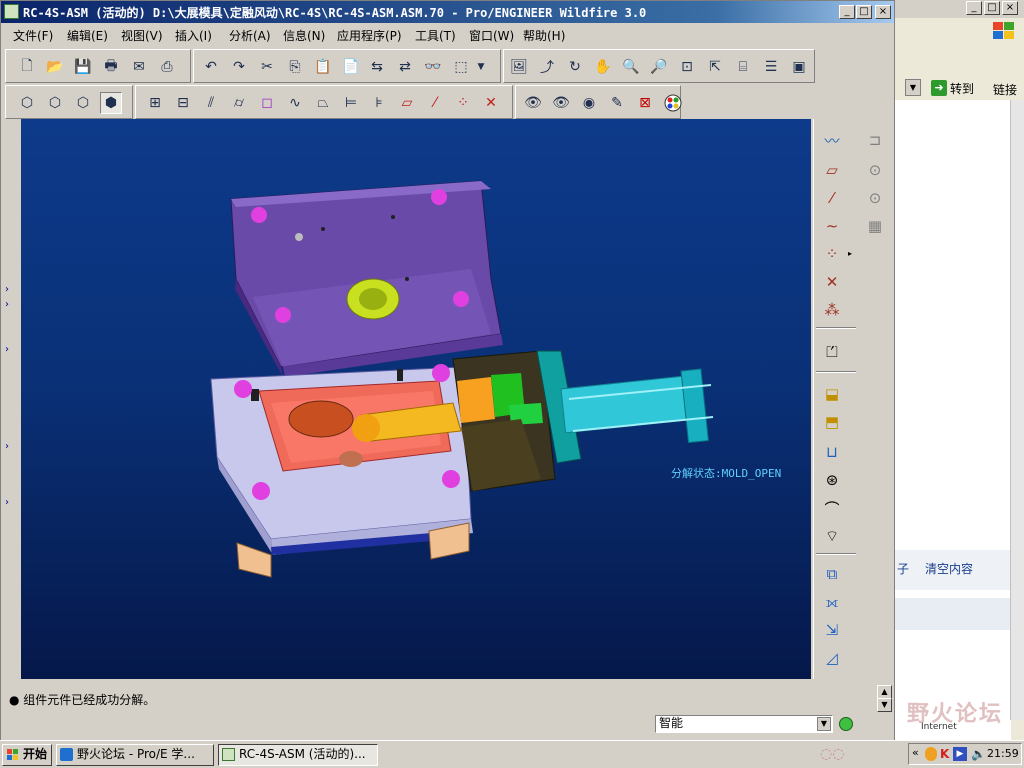 This screenshot has height=768, width=1024. What do you see at coordinates (211, 103) in the screenshot?
I see `explode-icon: ⫽` at bounding box center [211, 103].